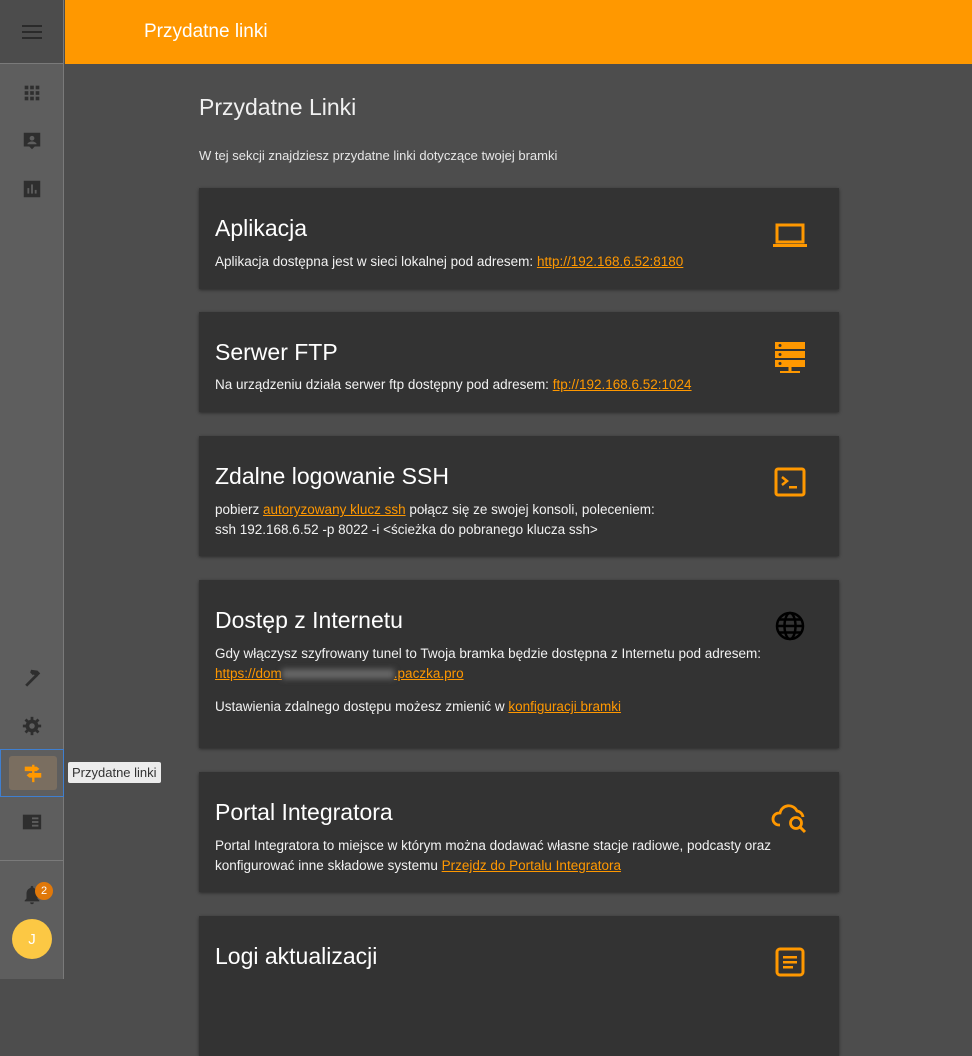 This screenshot has width=972, height=1056. I want to click on ftp-link: ftp://192.168.6.52:1024, so click(622, 384).